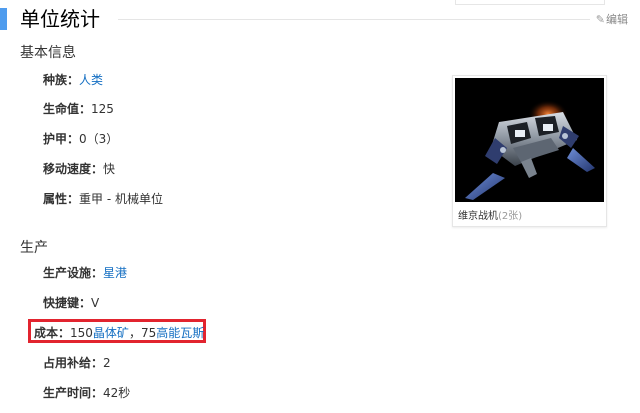 The width and height of the screenshot is (640, 413). I want to click on unit-figure-card: 维京战机(2张), so click(529, 151).